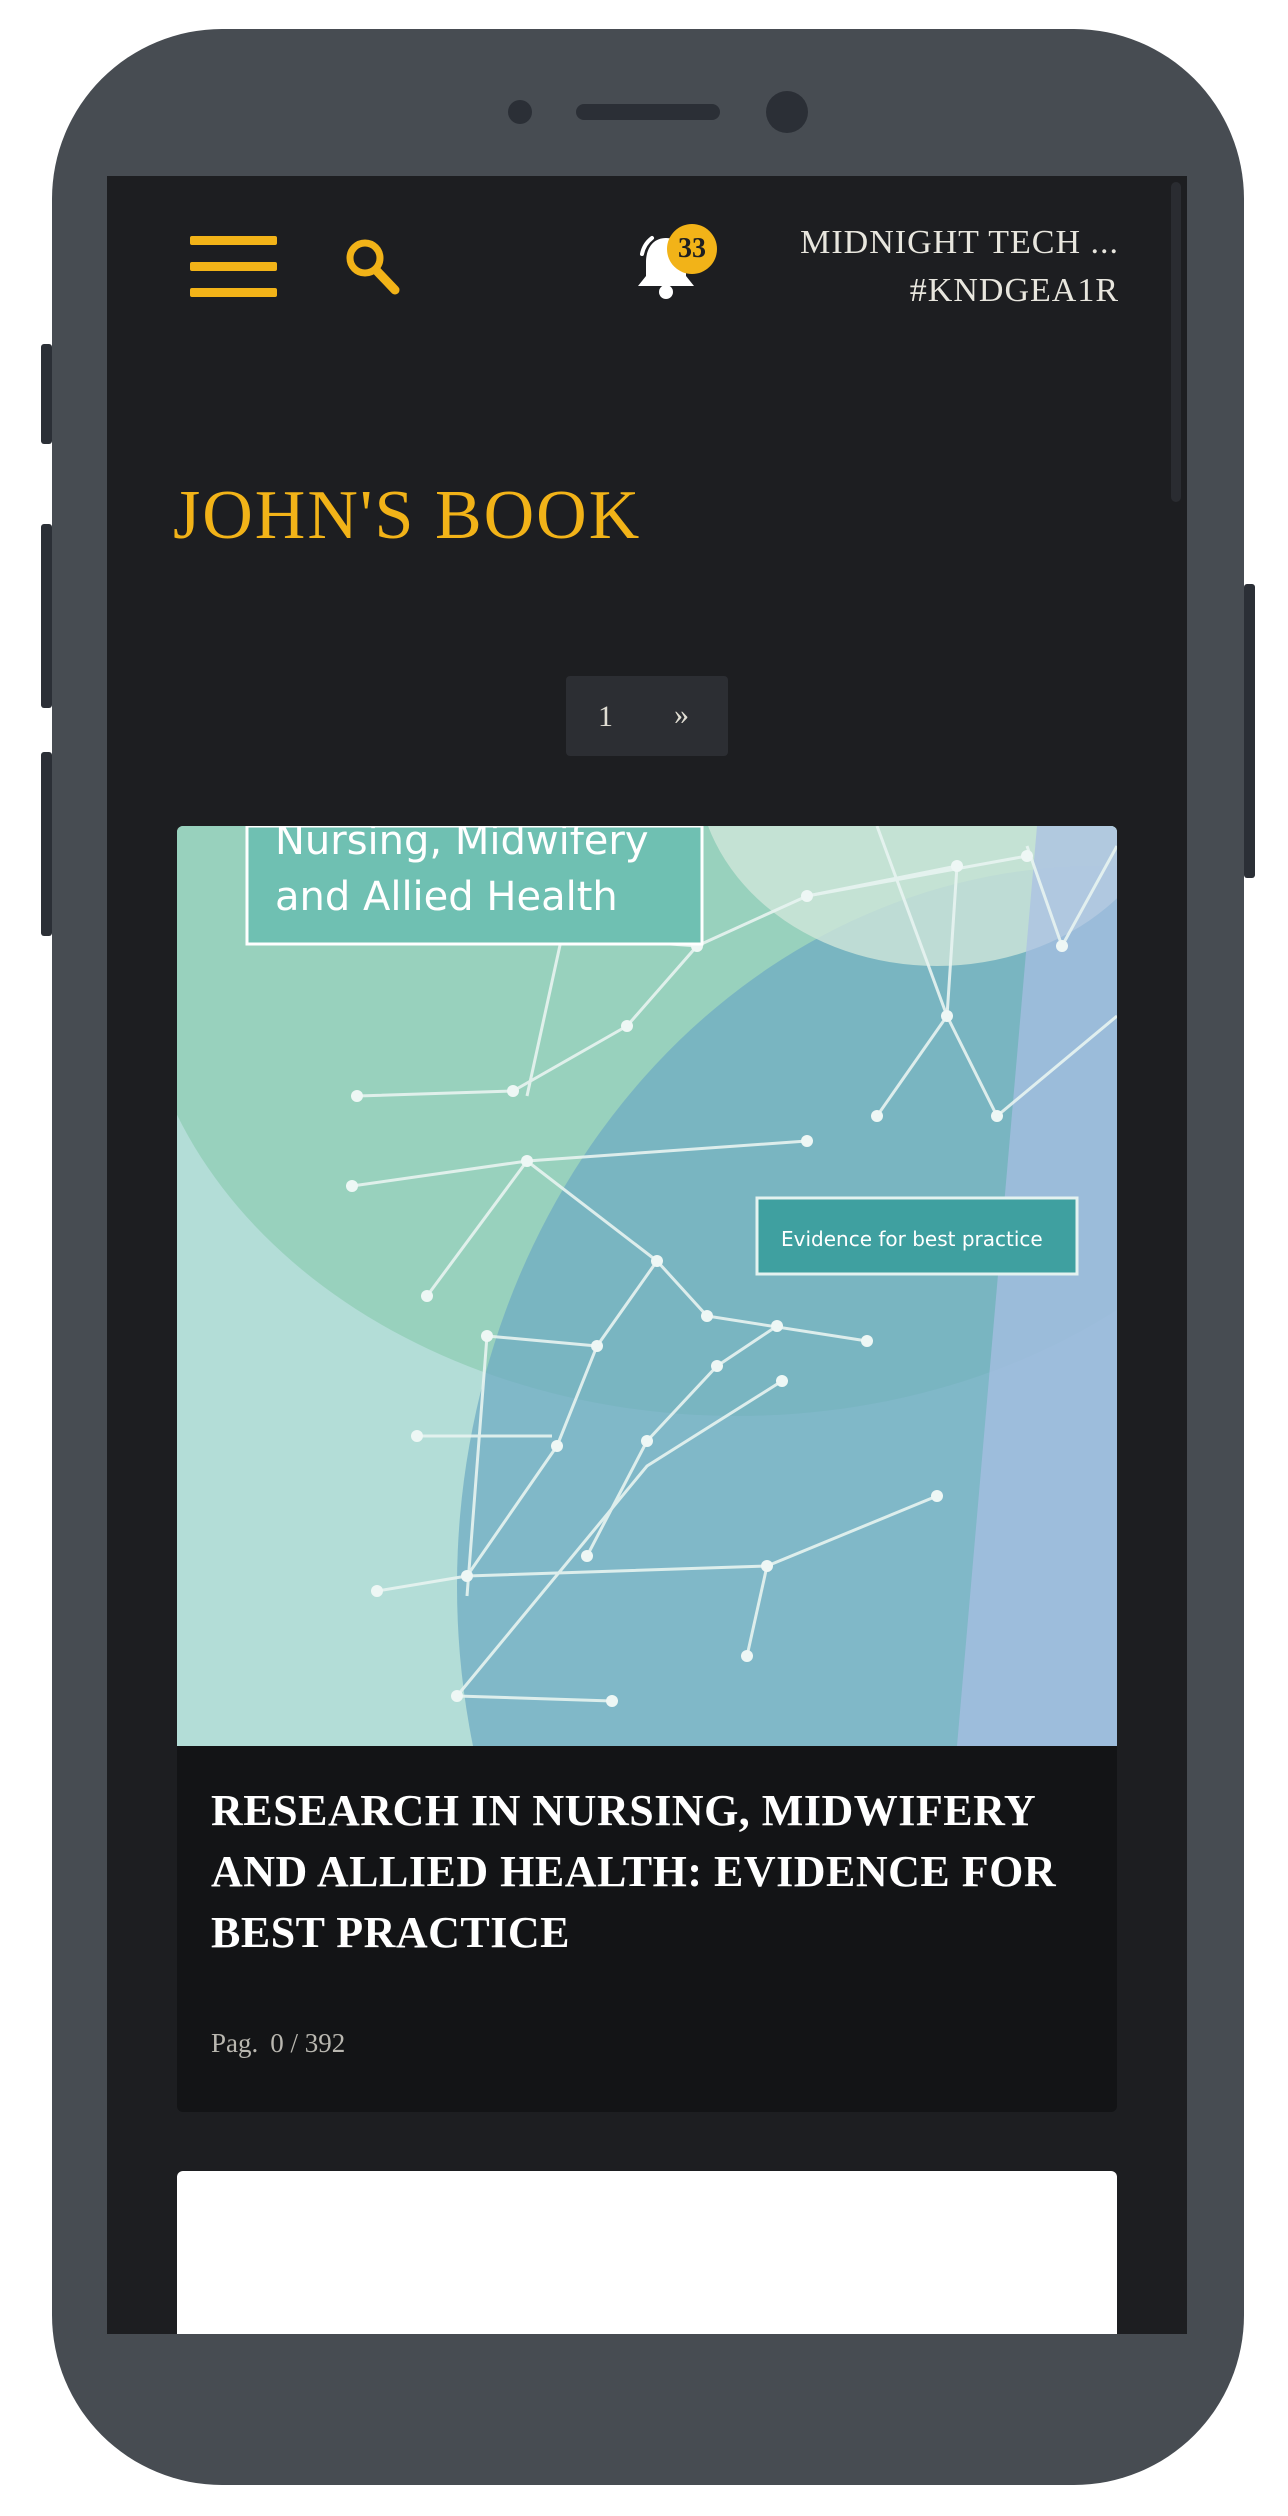 This screenshot has width=1288, height=2516. What do you see at coordinates (647, 716) in the screenshot?
I see `pagination: 1 »` at bounding box center [647, 716].